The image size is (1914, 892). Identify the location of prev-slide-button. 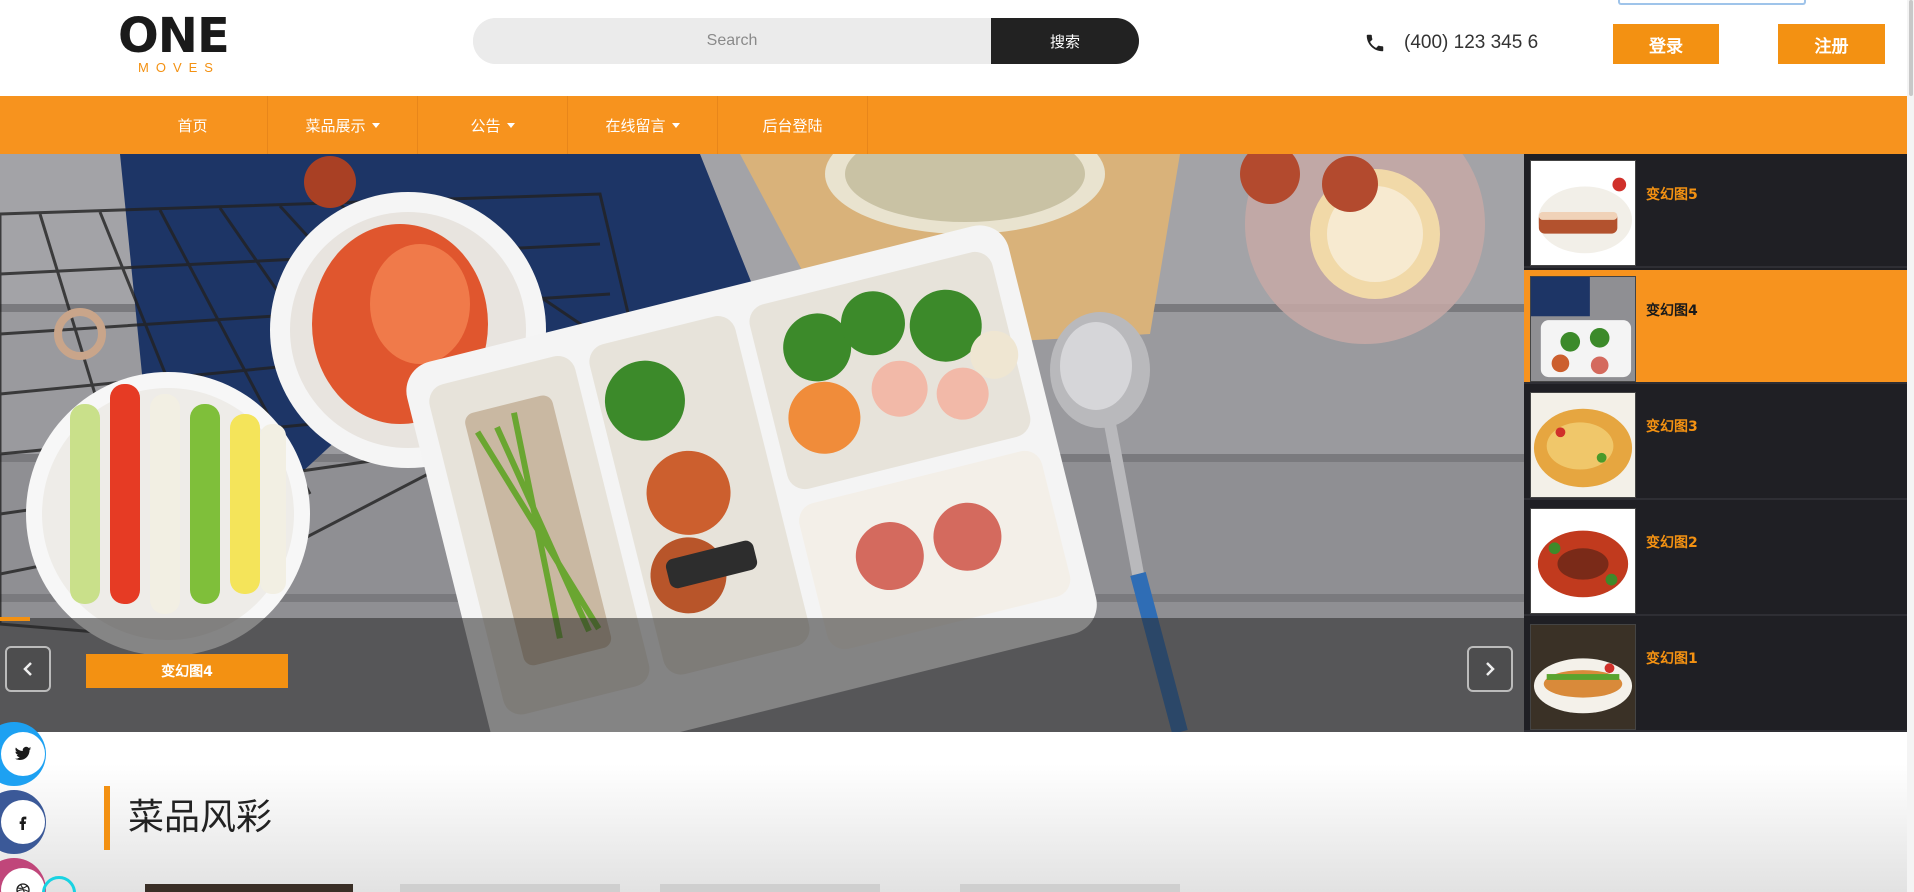
(28, 669).